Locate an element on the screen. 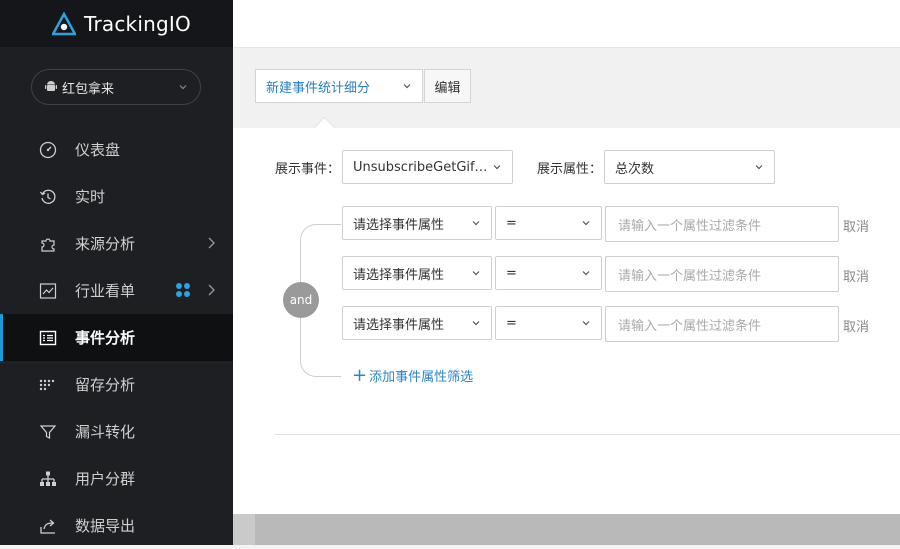 The width and height of the screenshot is (900, 549). bottom-bar is located at coordinates (566, 529).